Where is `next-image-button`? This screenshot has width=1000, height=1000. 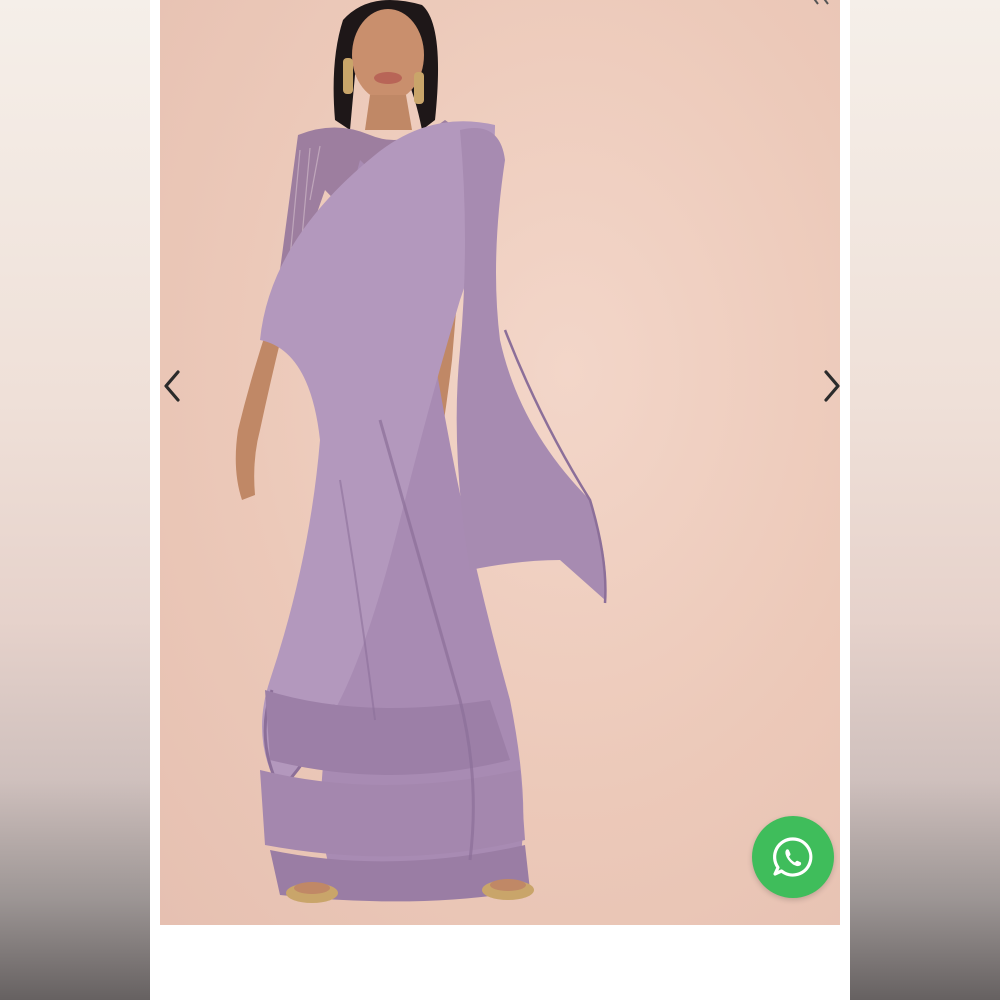 next-image-button is located at coordinates (832, 386).